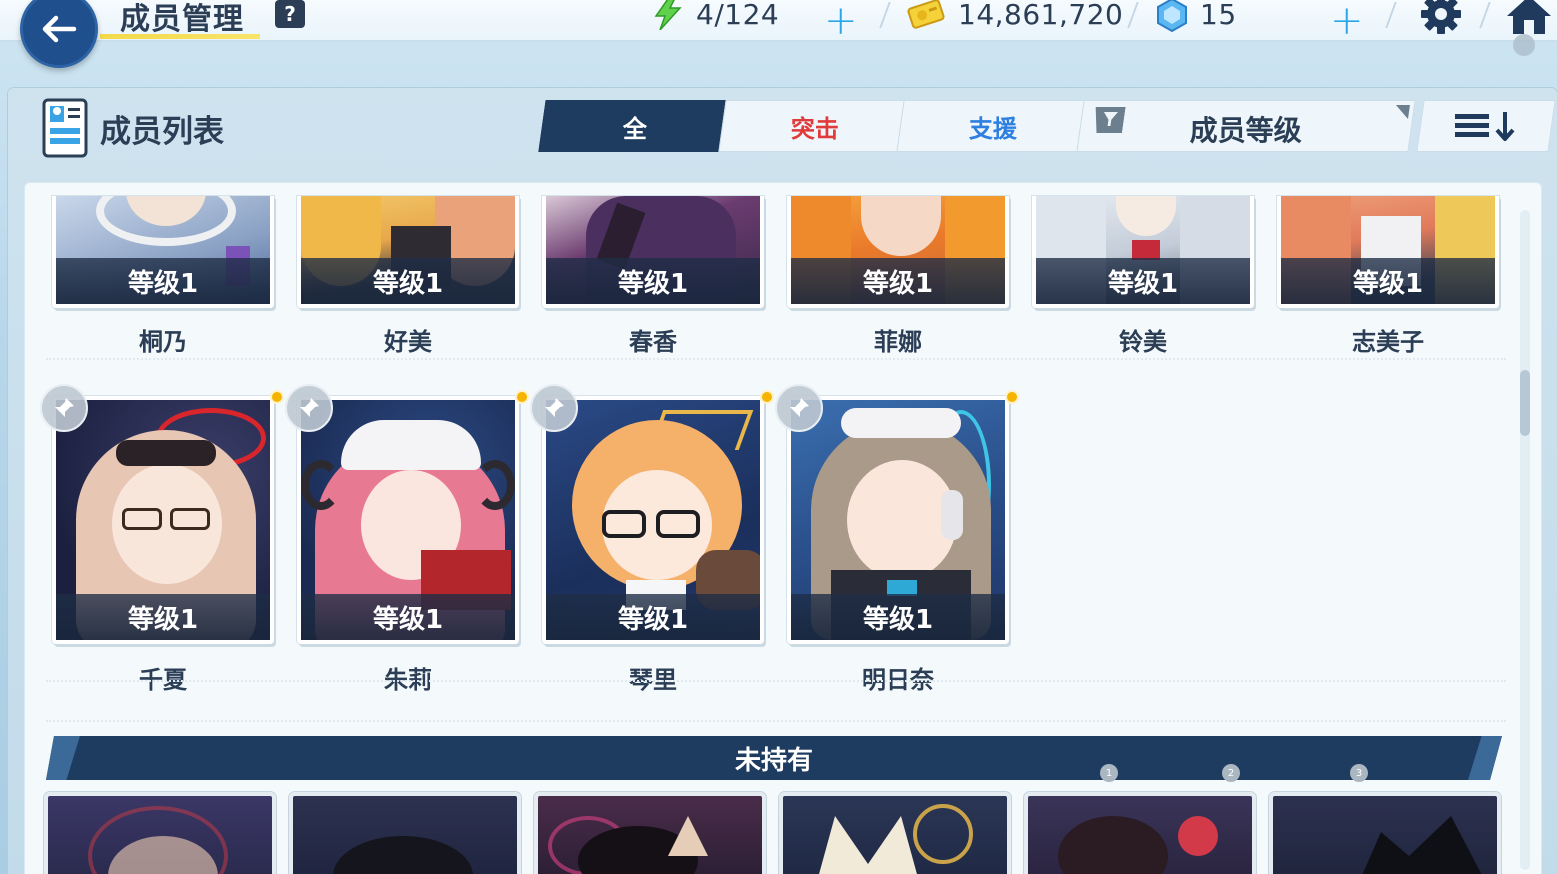 This screenshot has width=1557, height=874. I want to click on tab-striker: 突击, so click(814, 126).